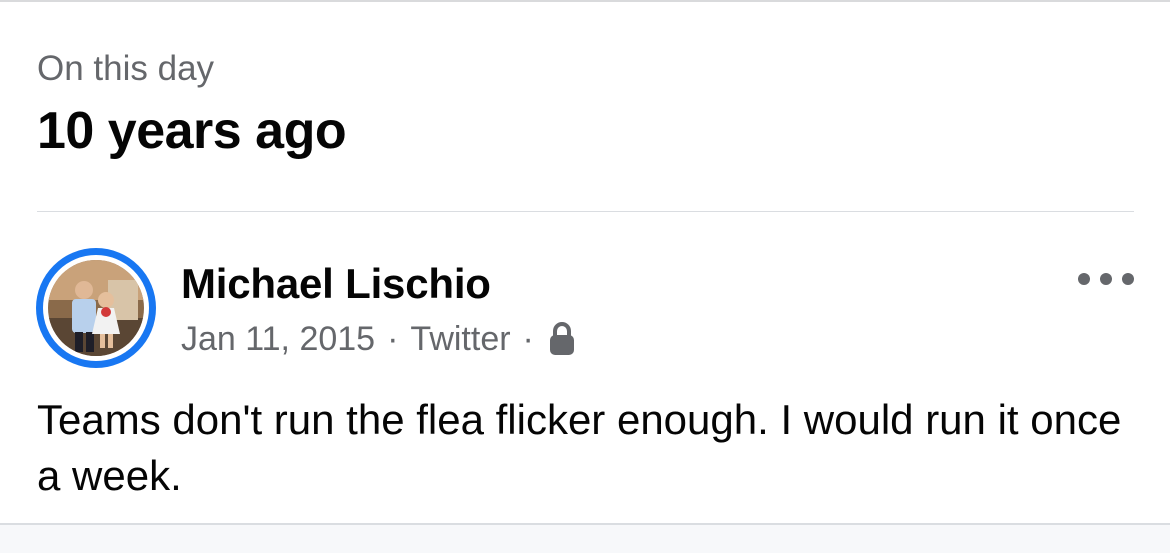 This screenshot has width=1170, height=553. What do you see at coordinates (1106, 279) in the screenshot?
I see `more-options-button` at bounding box center [1106, 279].